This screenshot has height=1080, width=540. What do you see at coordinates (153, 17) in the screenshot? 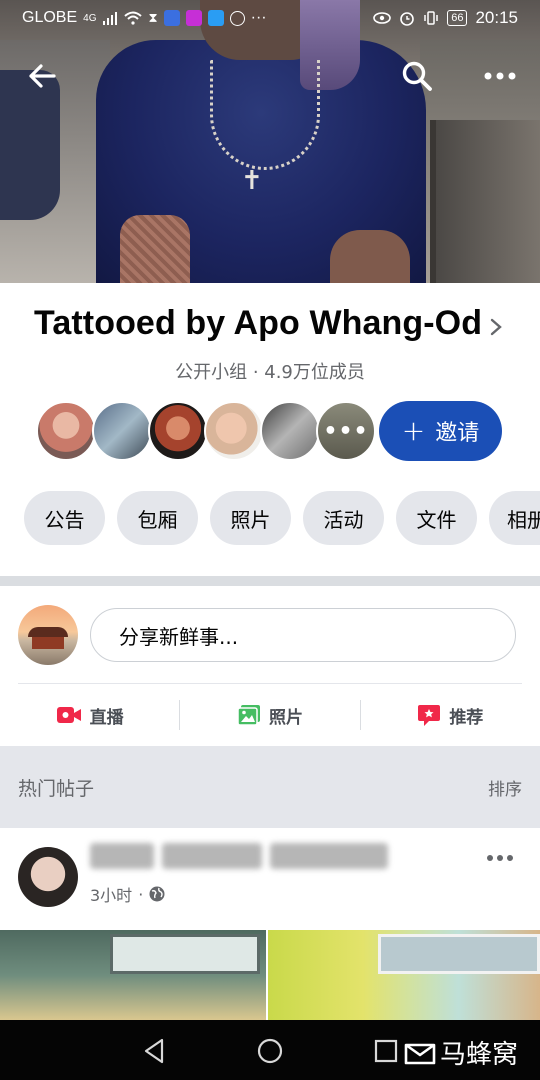
I see `hourglass-icon: ⧗` at bounding box center [153, 17].